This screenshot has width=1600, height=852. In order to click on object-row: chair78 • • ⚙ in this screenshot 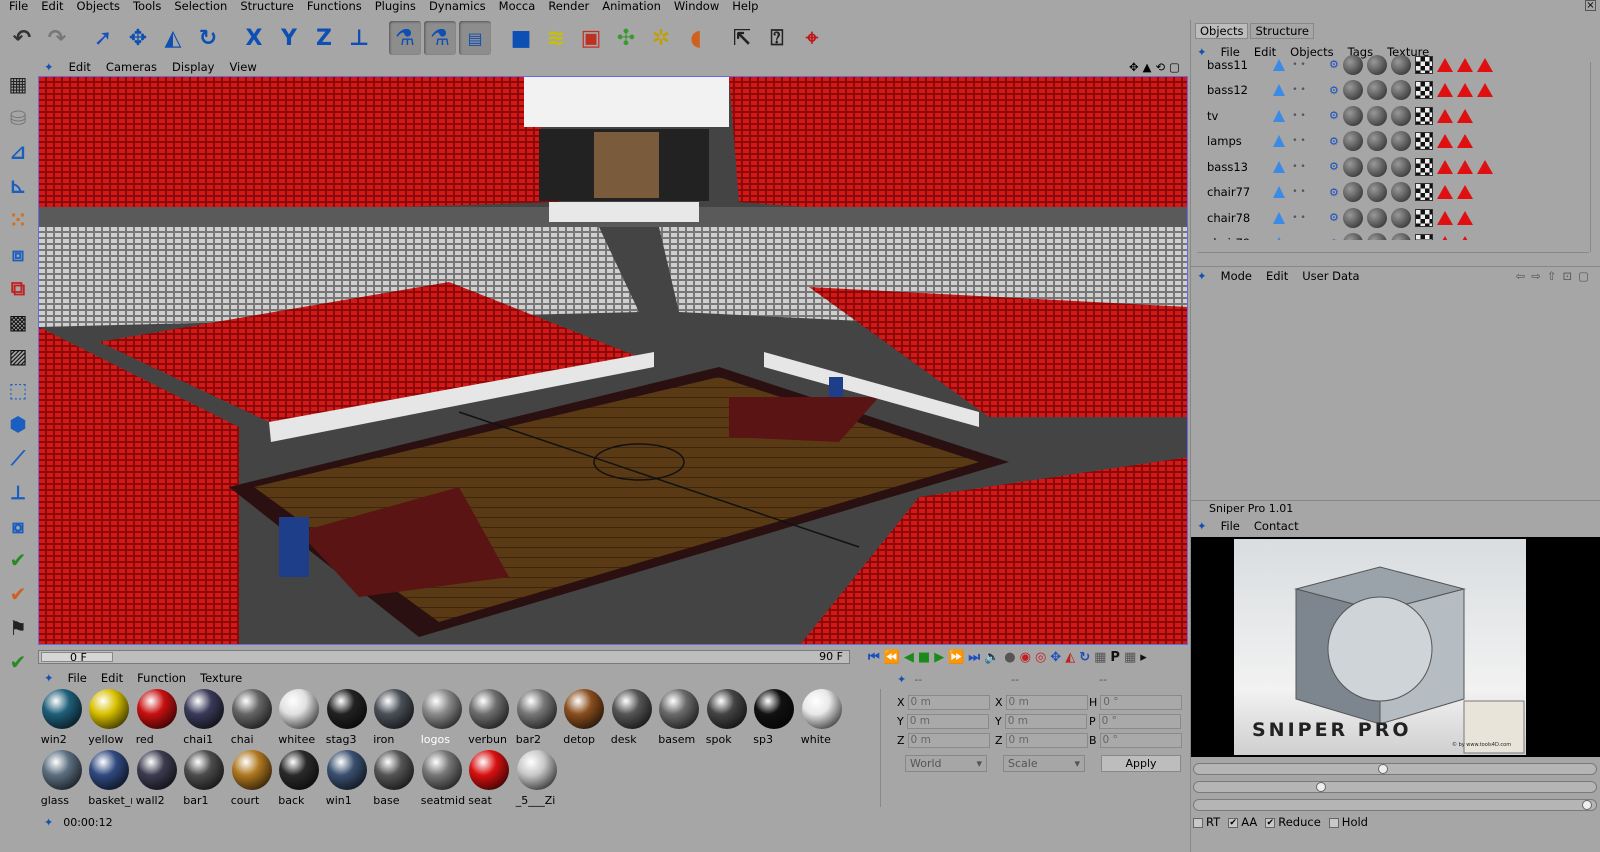, I will do `click(1391, 218)`.